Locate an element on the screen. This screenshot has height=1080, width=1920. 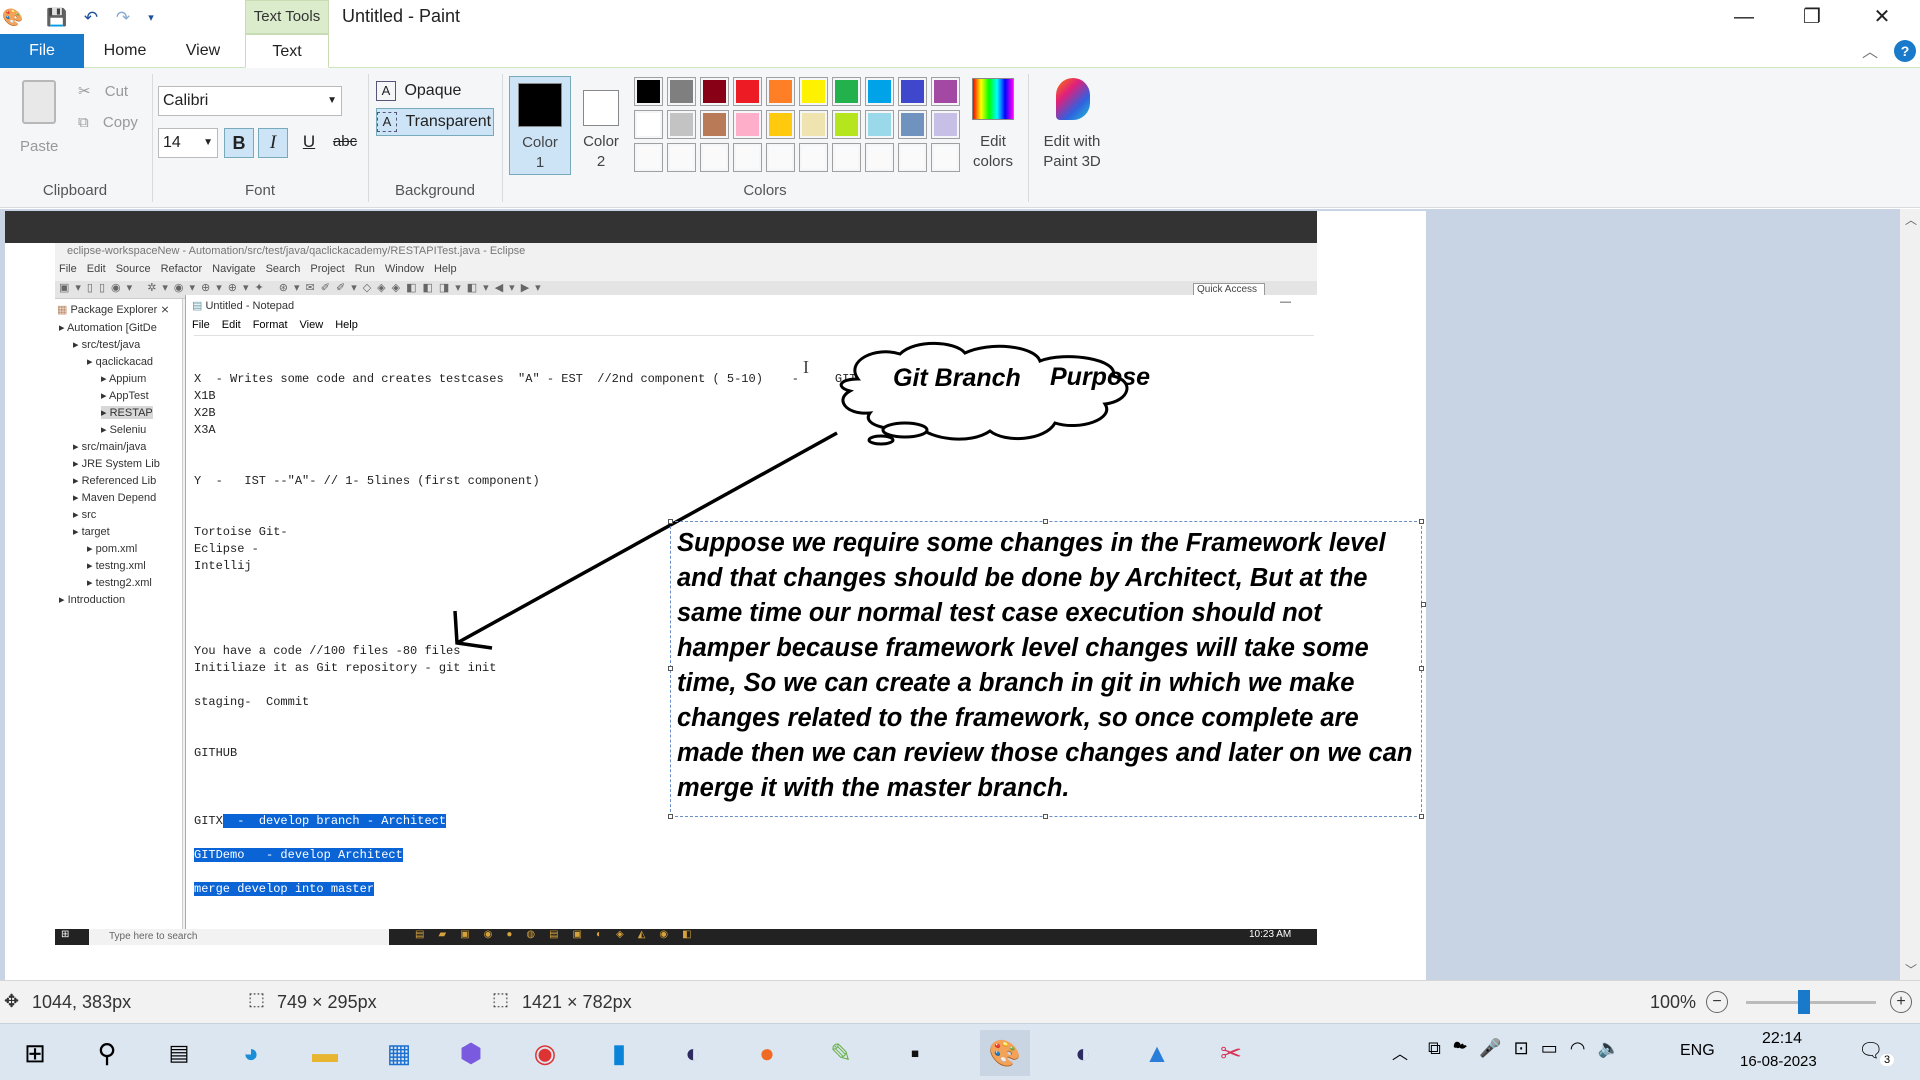
canvas-resize-handle is located at coordinates (1423, 604).